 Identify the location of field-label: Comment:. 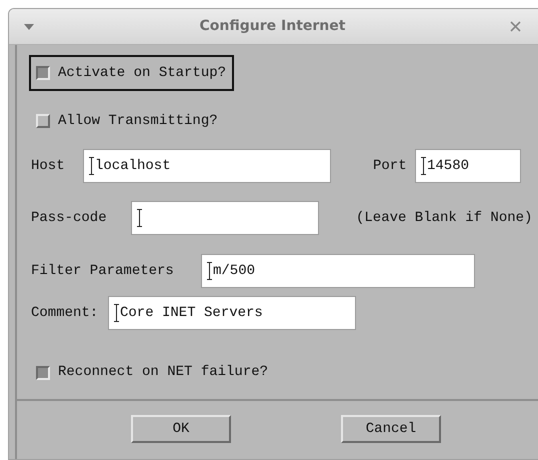
(65, 313).